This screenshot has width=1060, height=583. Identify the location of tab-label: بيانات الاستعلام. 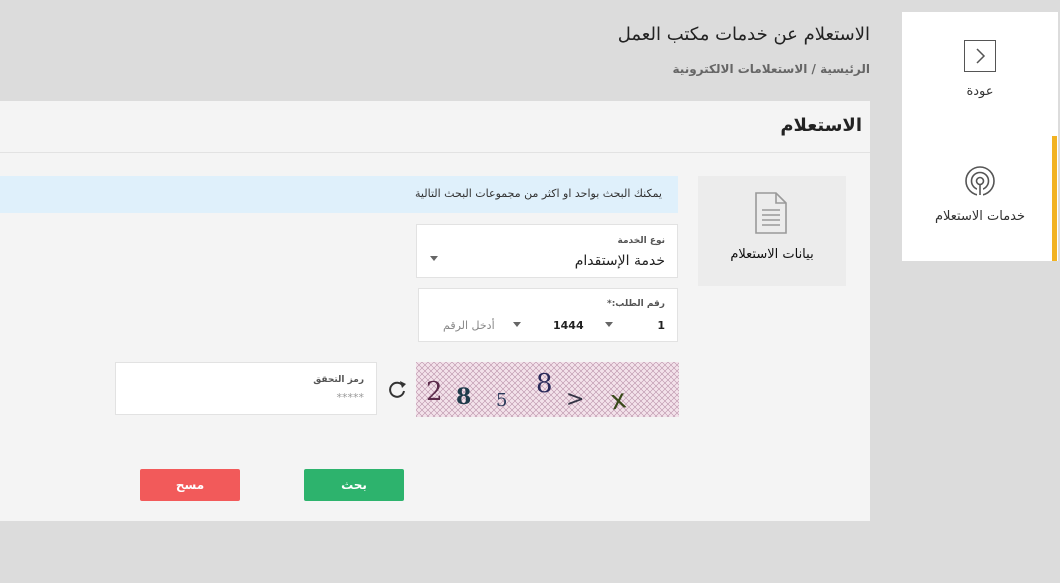
(772, 254).